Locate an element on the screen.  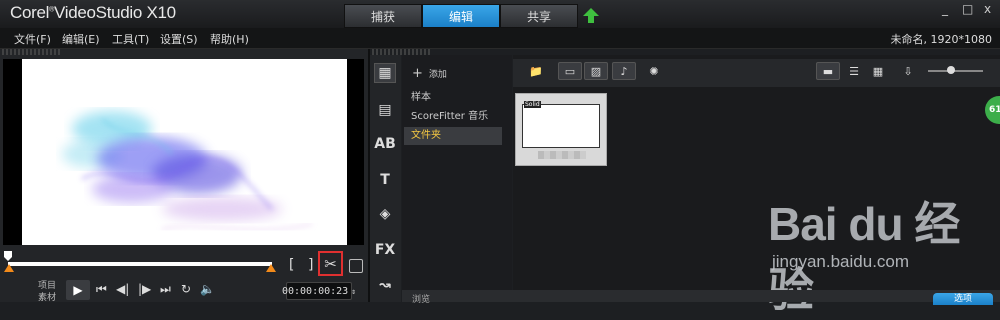
enlarge-preview-icon is located at coordinates (356, 266).